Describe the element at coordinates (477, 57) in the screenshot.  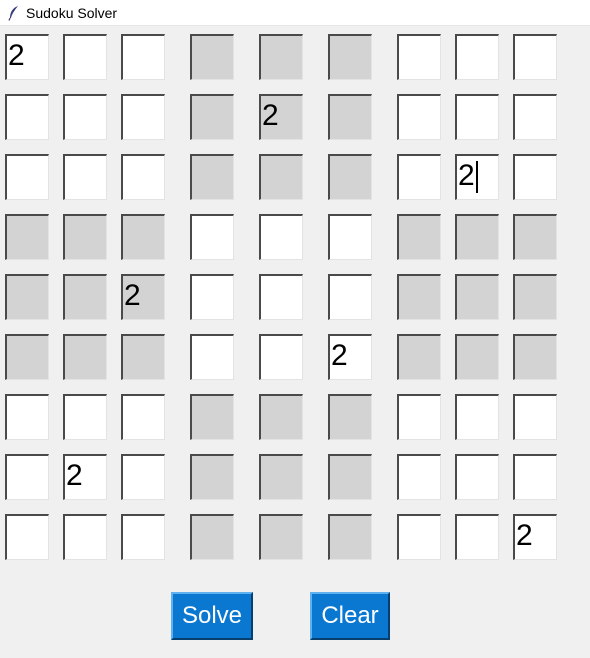
I see `sudoku-cell-r1-c8` at that location.